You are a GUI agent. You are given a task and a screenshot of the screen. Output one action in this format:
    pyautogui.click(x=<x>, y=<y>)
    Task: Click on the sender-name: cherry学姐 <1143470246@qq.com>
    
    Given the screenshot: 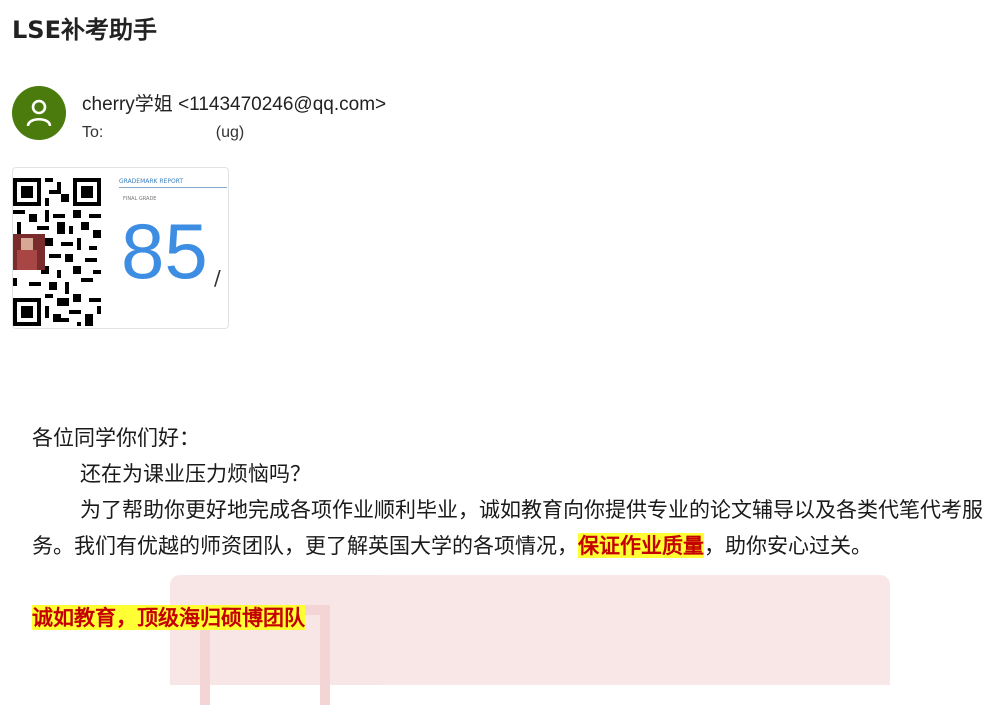 What is the action you would take?
    pyautogui.click(x=234, y=102)
    